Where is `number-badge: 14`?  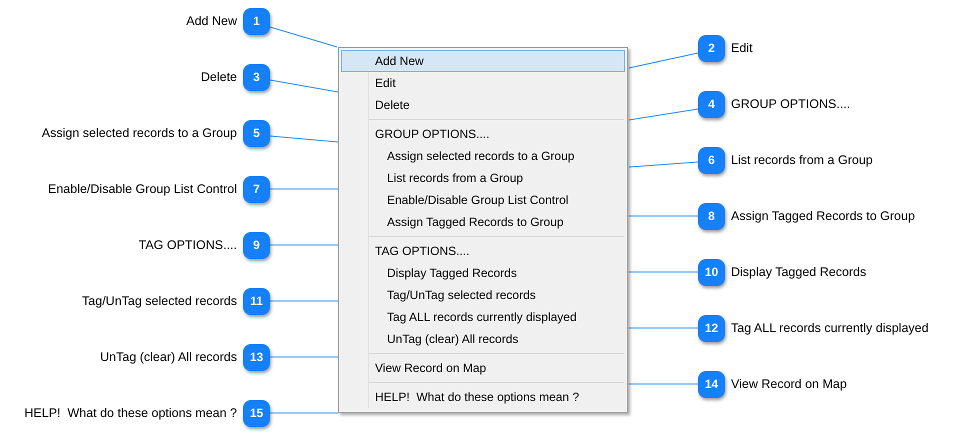 number-badge: 14 is located at coordinates (711, 384).